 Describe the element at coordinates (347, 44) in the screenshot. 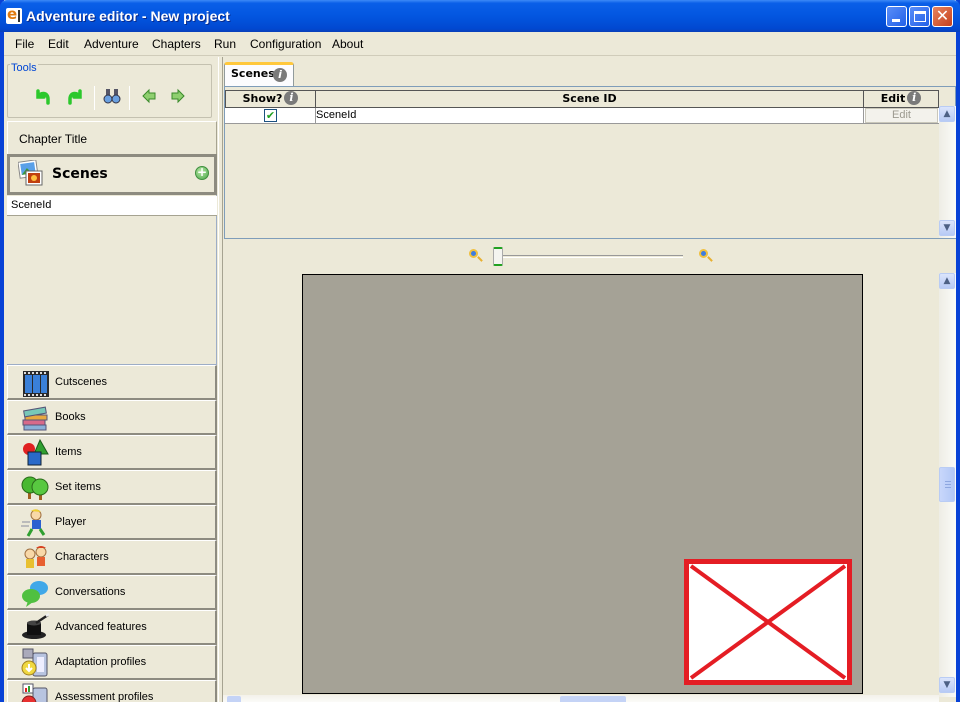

I see `menu-about: About` at that location.